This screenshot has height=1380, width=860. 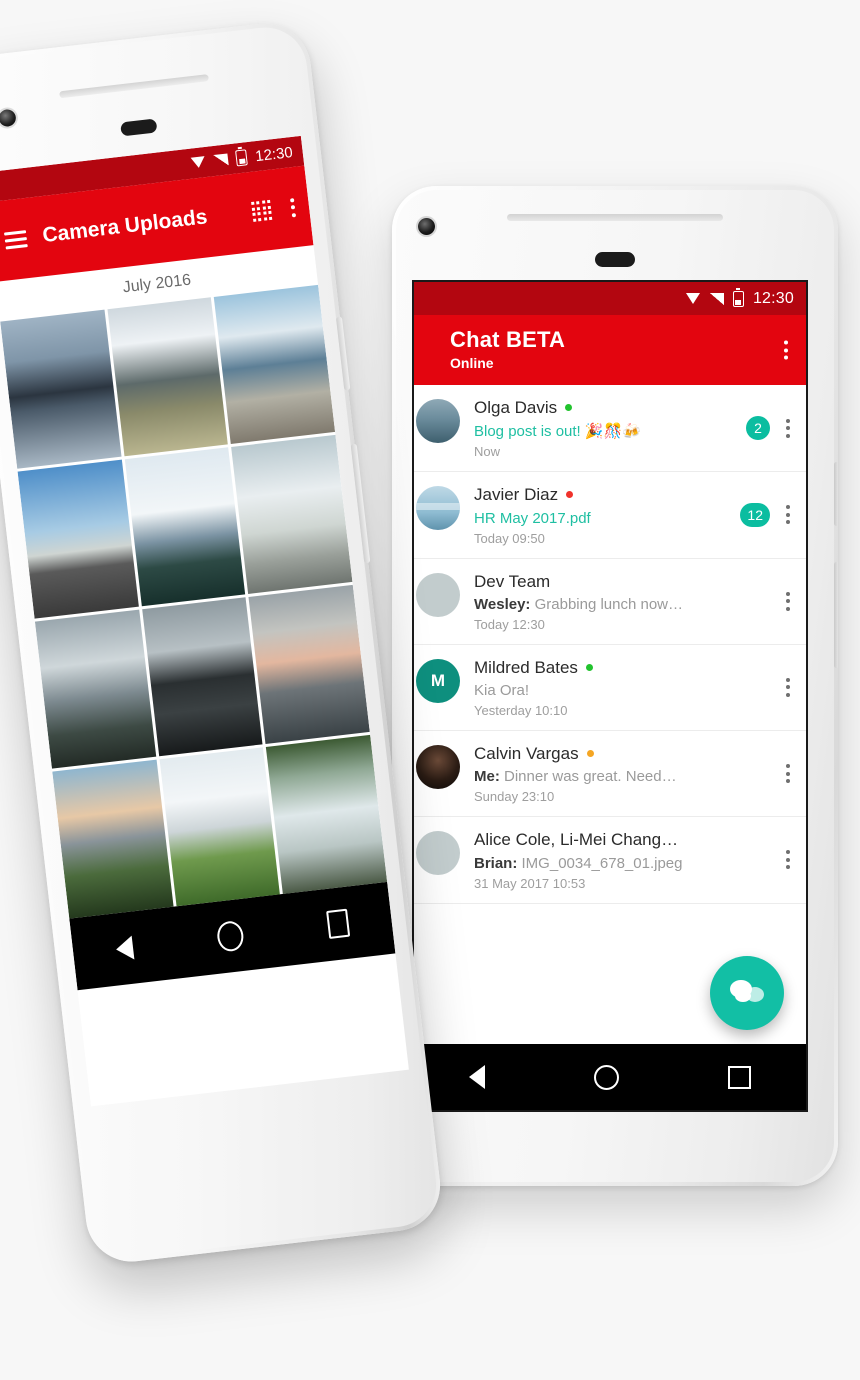 I want to click on chat-name-text: Mildred Bates, so click(x=526, y=667).